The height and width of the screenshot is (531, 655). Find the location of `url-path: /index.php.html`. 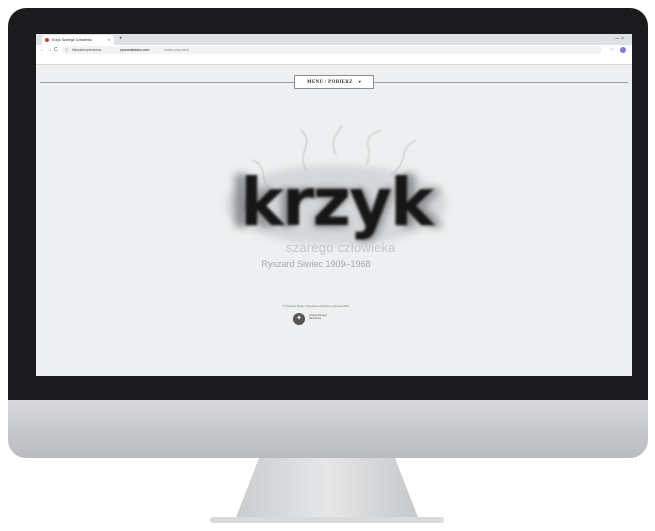

url-path: /index.php.html is located at coordinates (176, 50).